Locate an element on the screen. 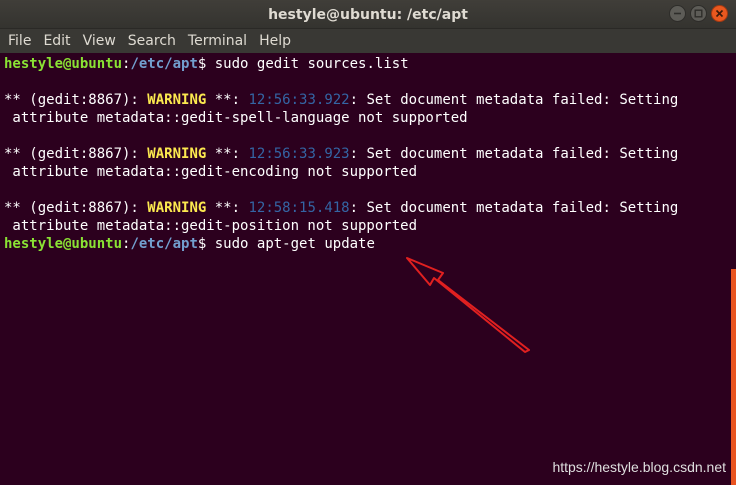 This screenshot has width=736, height=485. window-title: hestyle@ubuntu: /etc/apt is located at coordinates (368, 14).